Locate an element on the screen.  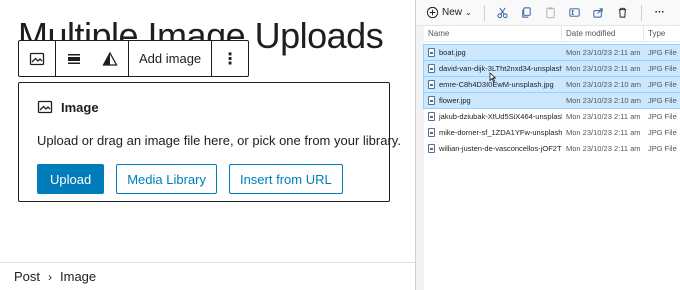
new-label: New is located at coordinates (452, 12).